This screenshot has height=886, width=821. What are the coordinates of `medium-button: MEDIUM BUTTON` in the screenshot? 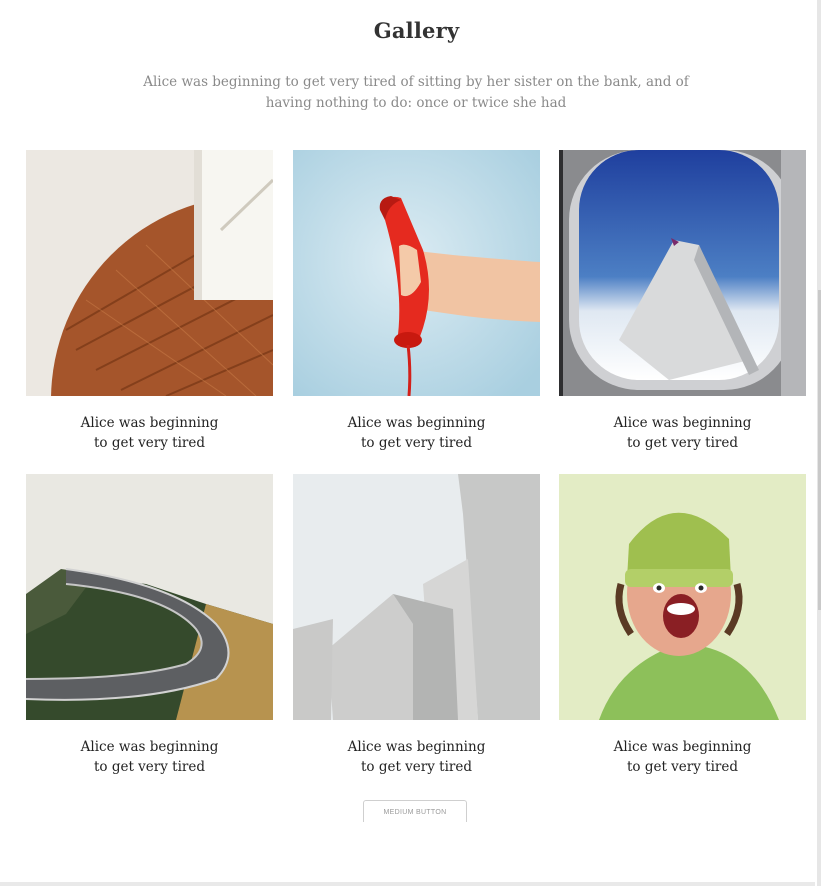 It's located at (415, 811).